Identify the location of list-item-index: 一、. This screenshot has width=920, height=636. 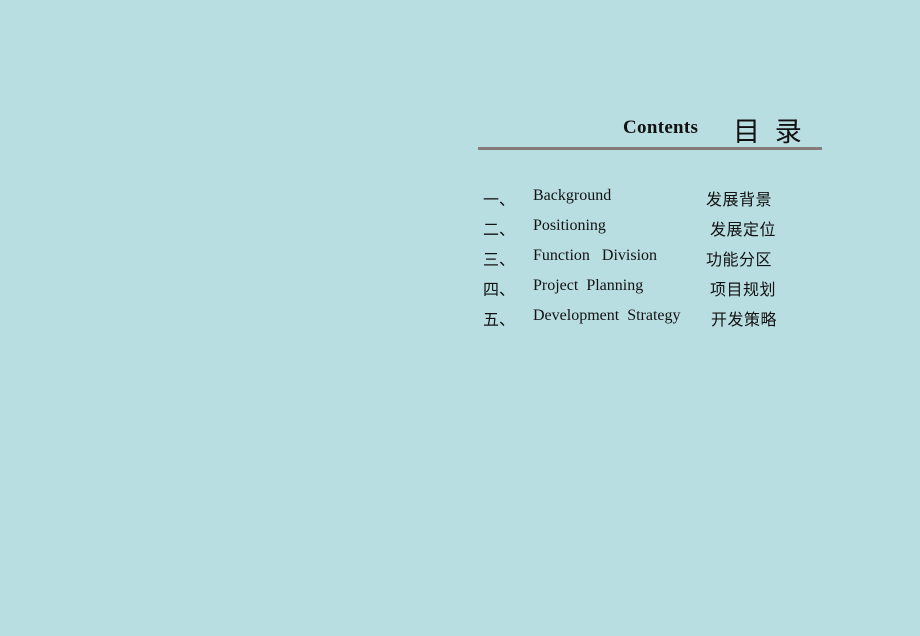
(499, 200).